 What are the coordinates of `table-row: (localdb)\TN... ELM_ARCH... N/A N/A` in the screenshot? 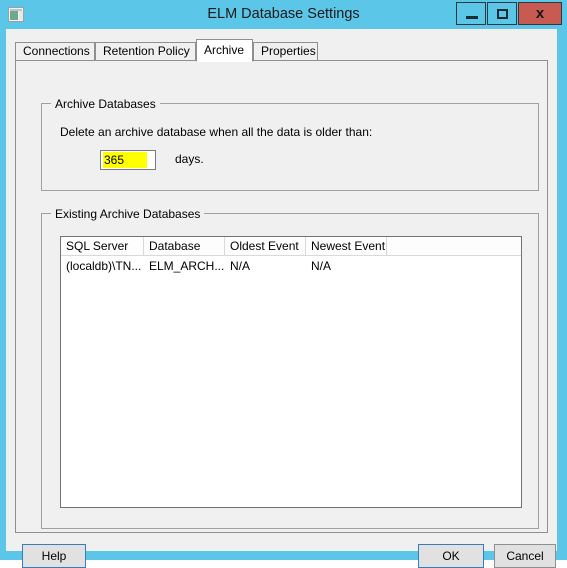 It's located at (291, 256).